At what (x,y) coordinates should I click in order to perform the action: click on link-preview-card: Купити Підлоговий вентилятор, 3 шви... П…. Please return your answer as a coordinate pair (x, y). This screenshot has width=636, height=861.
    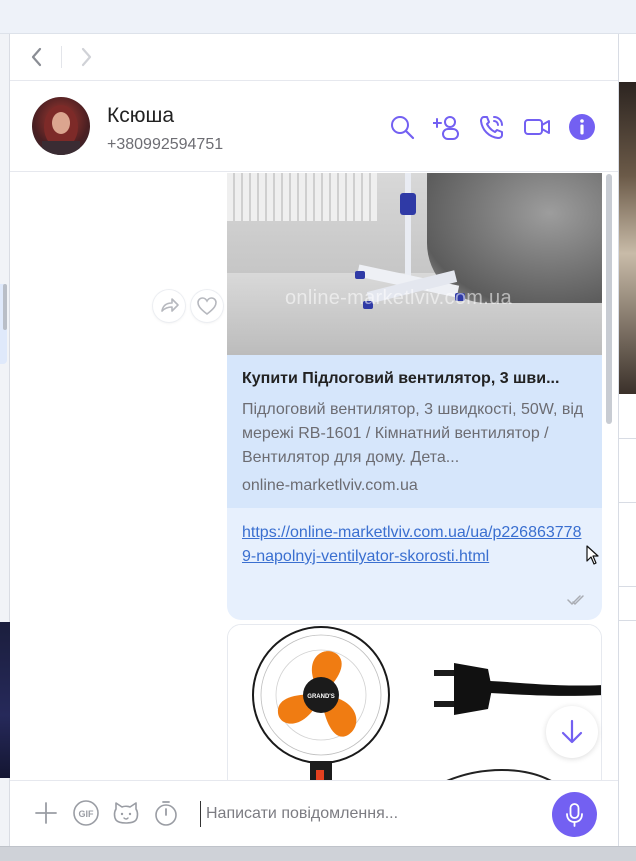
    Looking at the image, I should click on (414, 431).